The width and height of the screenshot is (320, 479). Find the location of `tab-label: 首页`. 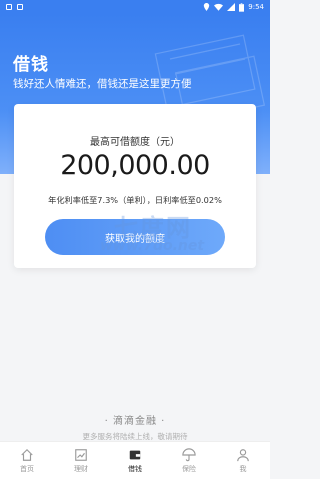

tab-label: 首页 is located at coordinates (27, 468).